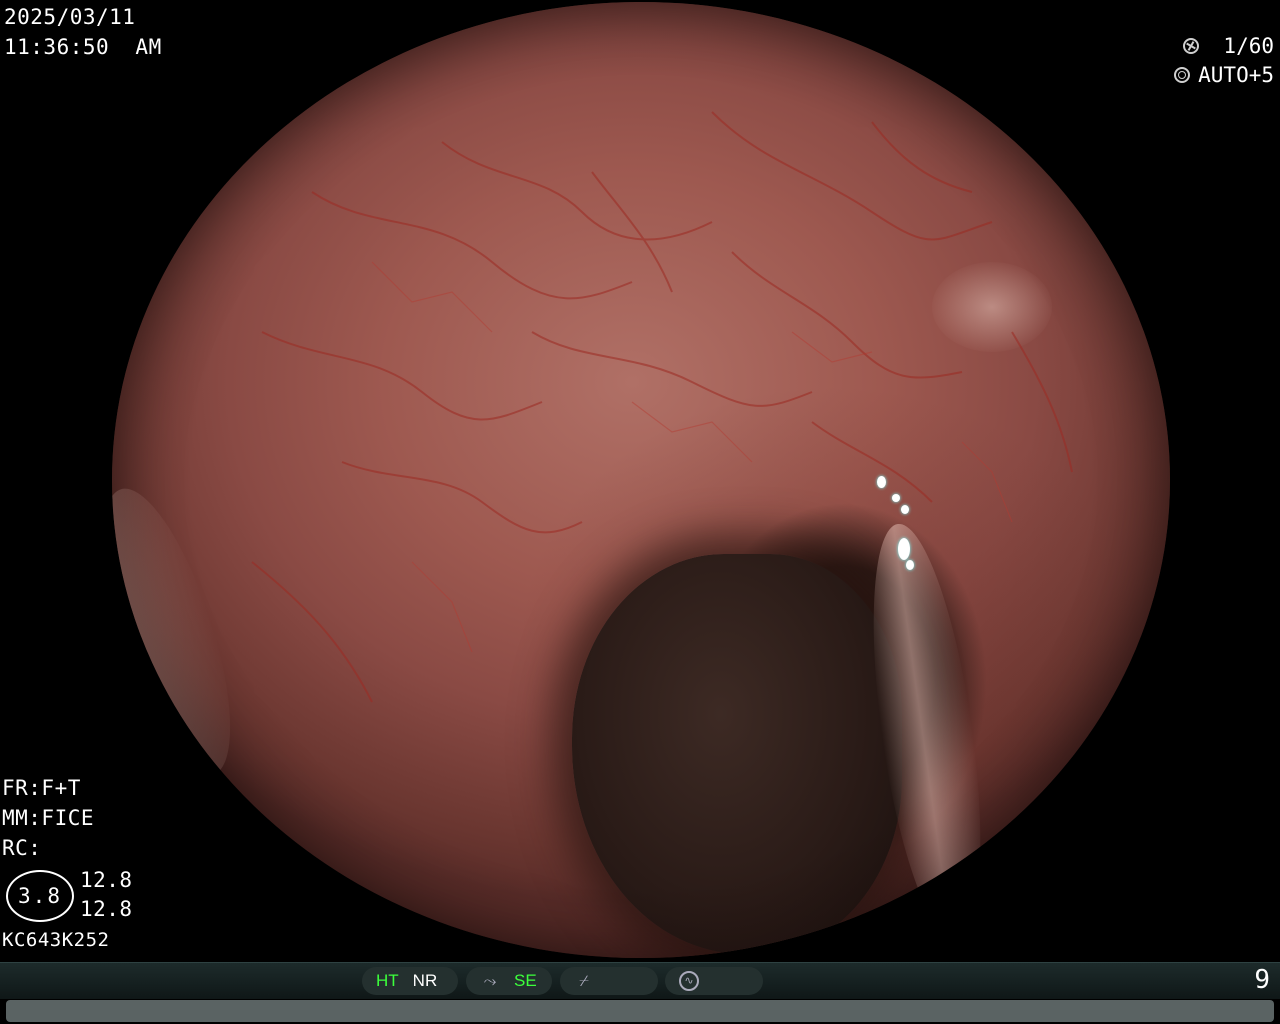 This screenshot has height=1024, width=1280. What do you see at coordinates (490, 980) in the screenshot?
I see `structure-enhance-icon: ⤳` at bounding box center [490, 980].